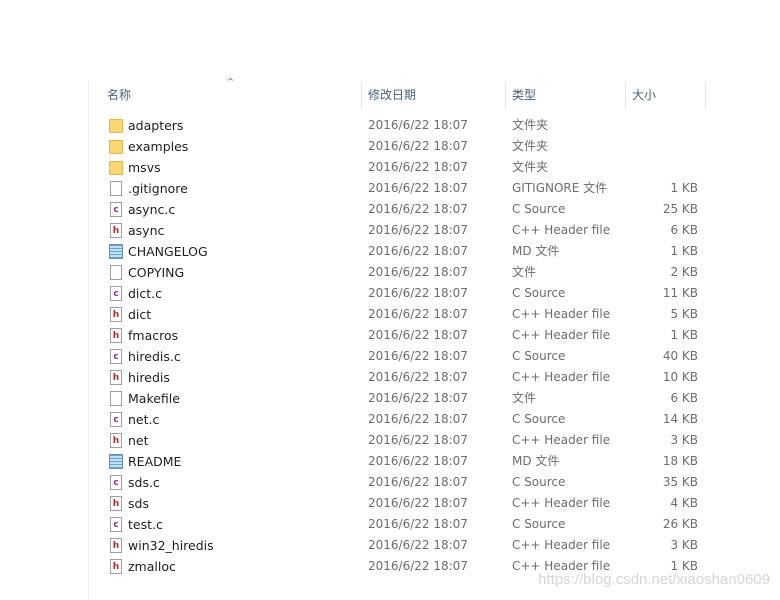  What do you see at coordinates (149, 377) in the screenshot?
I see `file-name: hiredis` at bounding box center [149, 377].